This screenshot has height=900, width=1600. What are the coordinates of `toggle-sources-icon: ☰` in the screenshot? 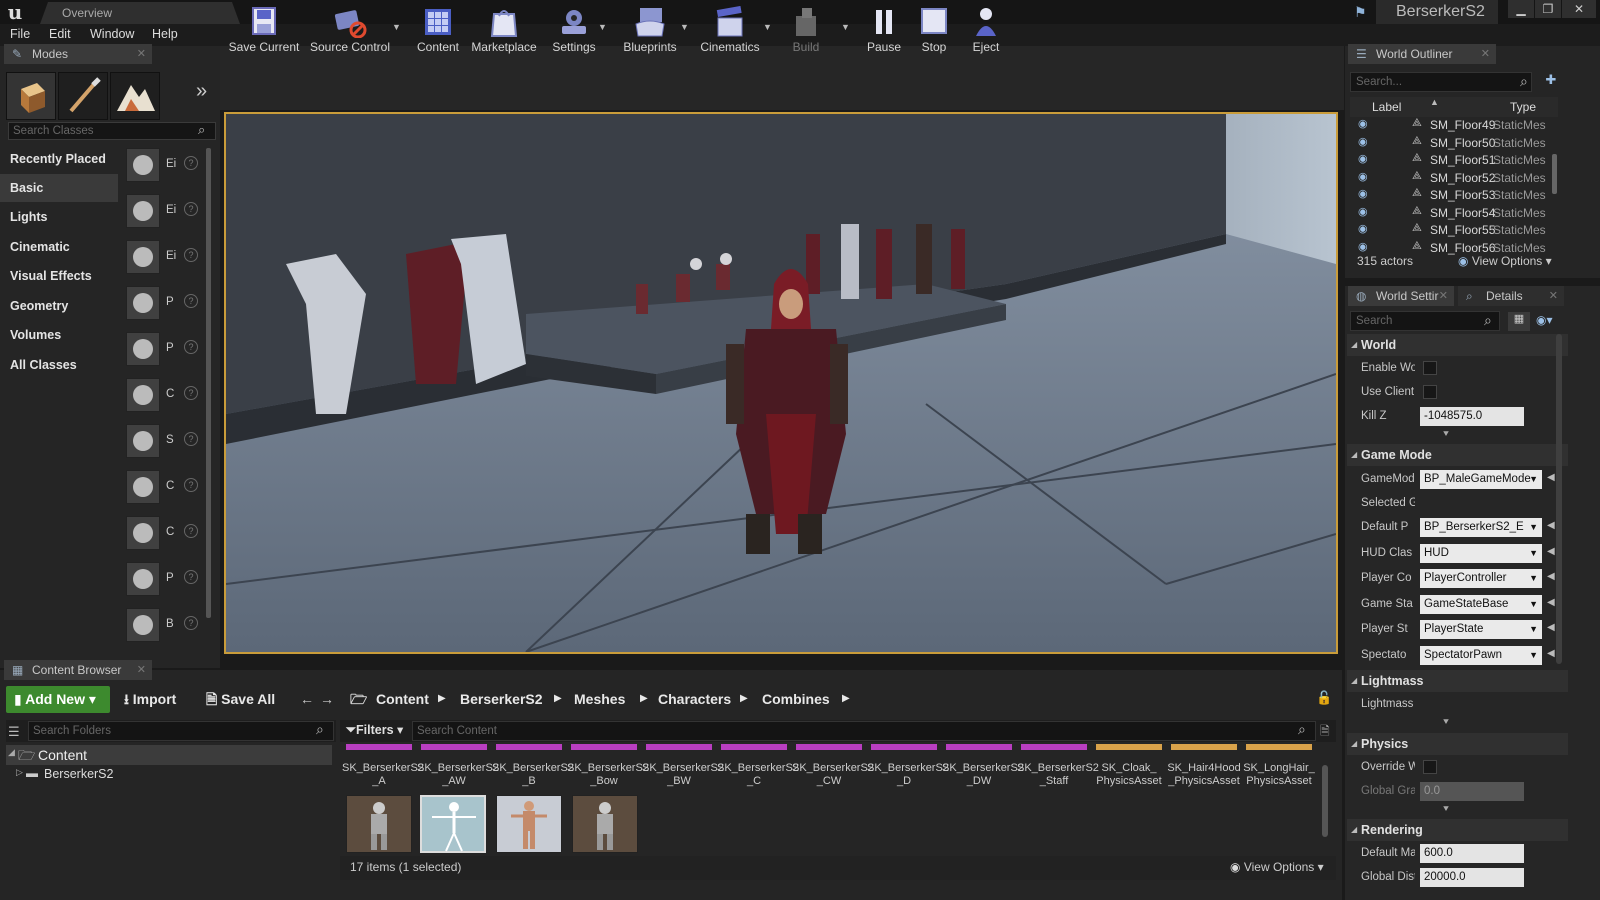 It's located at (14, 732).